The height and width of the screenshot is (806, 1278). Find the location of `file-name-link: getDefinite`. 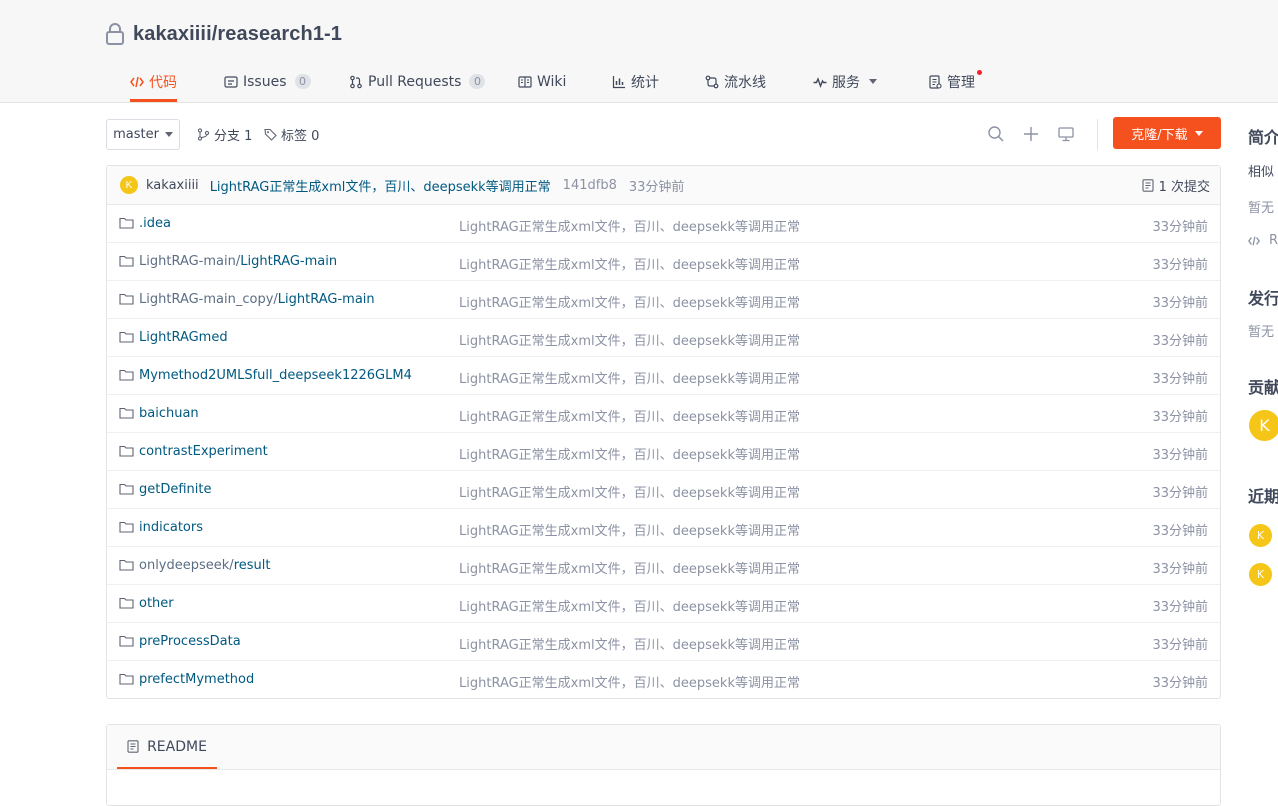

file-name-link: getDefinite is located at coordinates (175, 489).